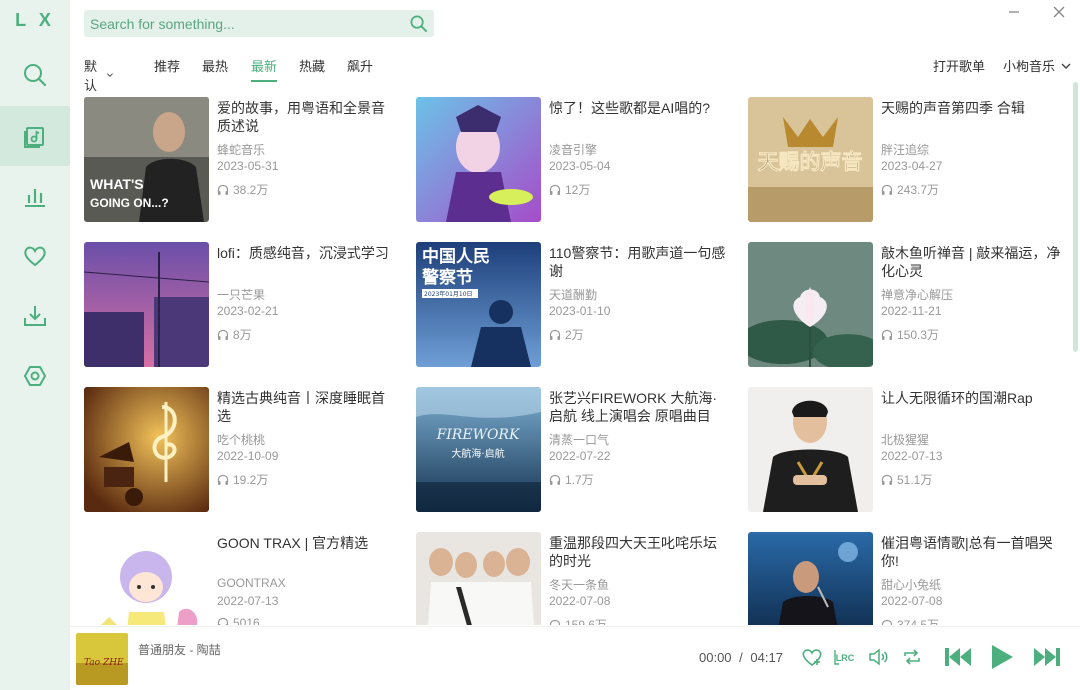 The width and height of the screenshot is (1080, 690). What do you see at coordinates (35, 376) in the screenshot?
I see `nav-settings` at bounding box center [35, 376].